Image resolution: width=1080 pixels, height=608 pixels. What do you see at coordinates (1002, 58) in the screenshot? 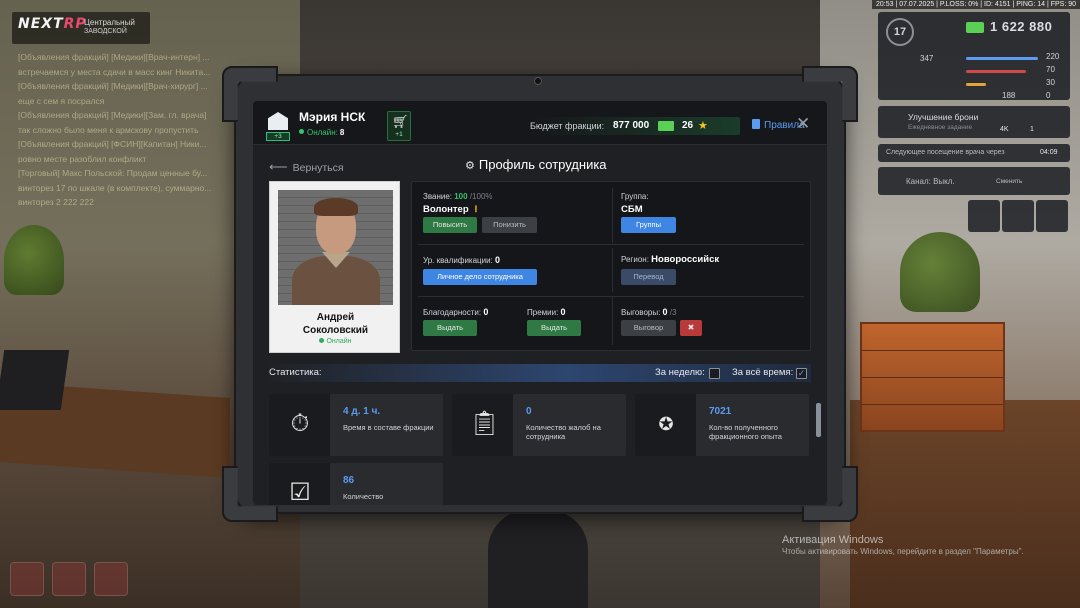
I see `stat-bar-blue` at bounding box center [1002, 58].